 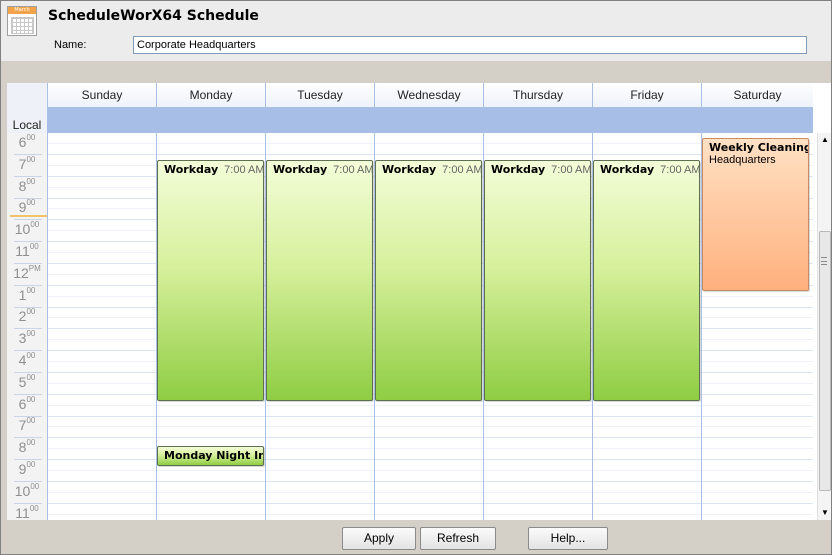 What do you see at coordinates (70, 45) in the screenshot?
I see `name-label: Name:` at bounding box center [70, 45].